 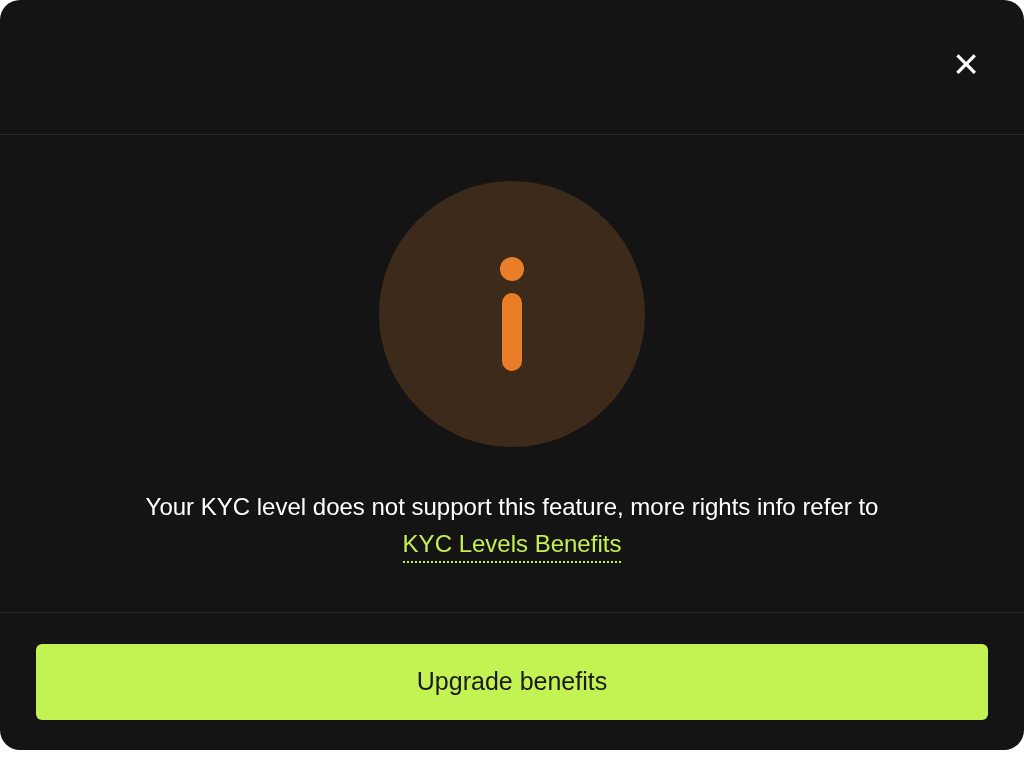 I want to click on message-text: Your KYC level does not support this feature, more rights info refer to, so click(x=512, y=507).